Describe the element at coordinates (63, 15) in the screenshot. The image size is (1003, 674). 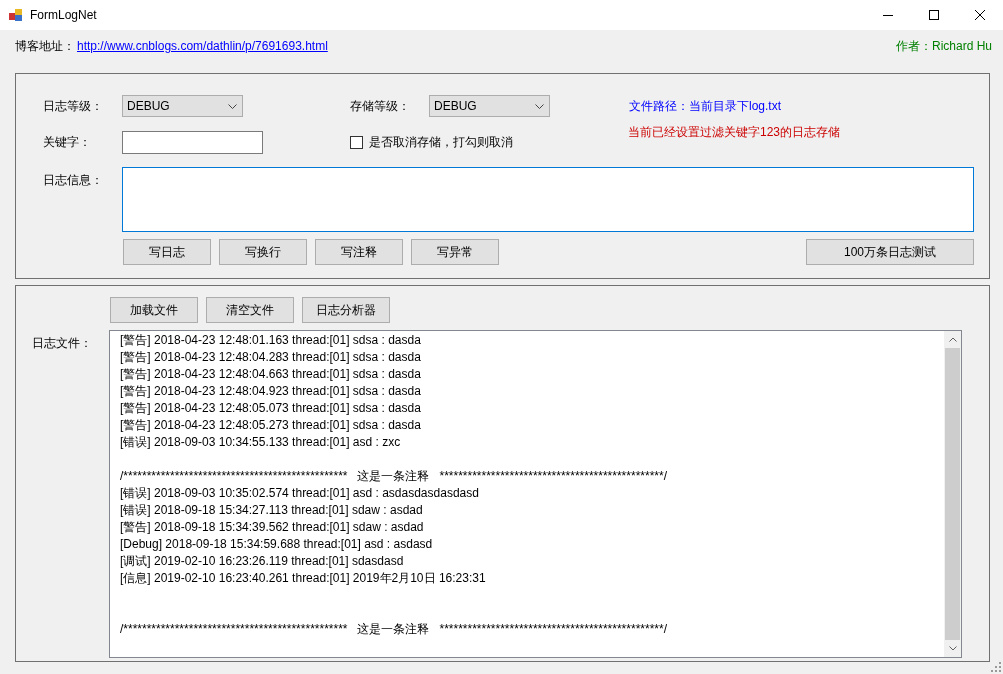
I see `window-title: FormLogNet` at that location.